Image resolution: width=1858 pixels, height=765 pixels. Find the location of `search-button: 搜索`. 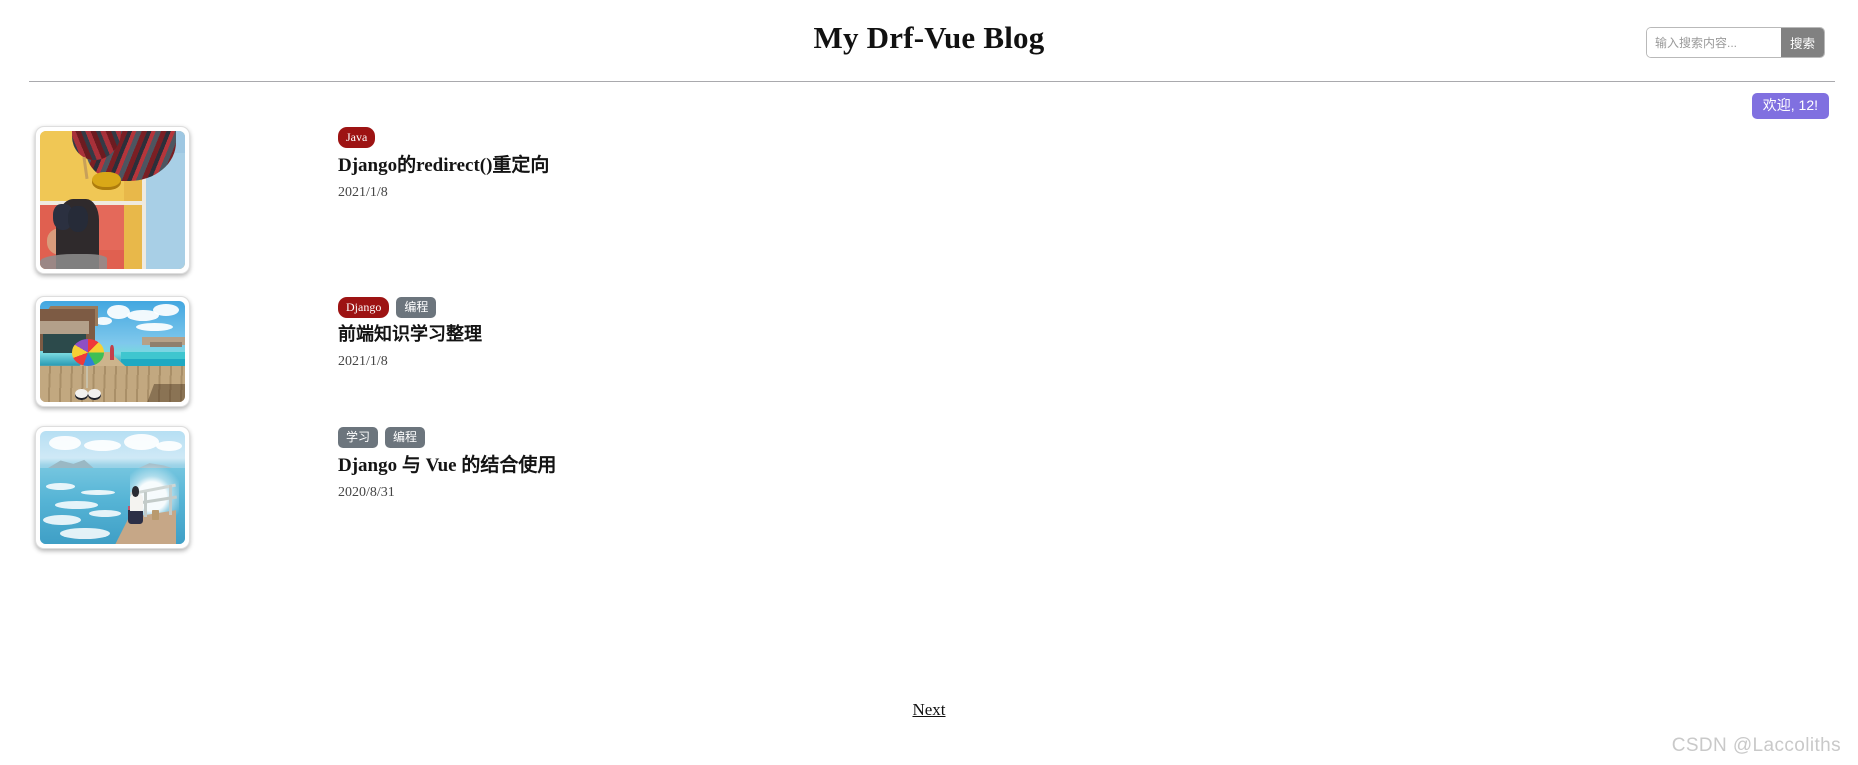

search-button: 搜索 is located at coordinates (1802, 42).